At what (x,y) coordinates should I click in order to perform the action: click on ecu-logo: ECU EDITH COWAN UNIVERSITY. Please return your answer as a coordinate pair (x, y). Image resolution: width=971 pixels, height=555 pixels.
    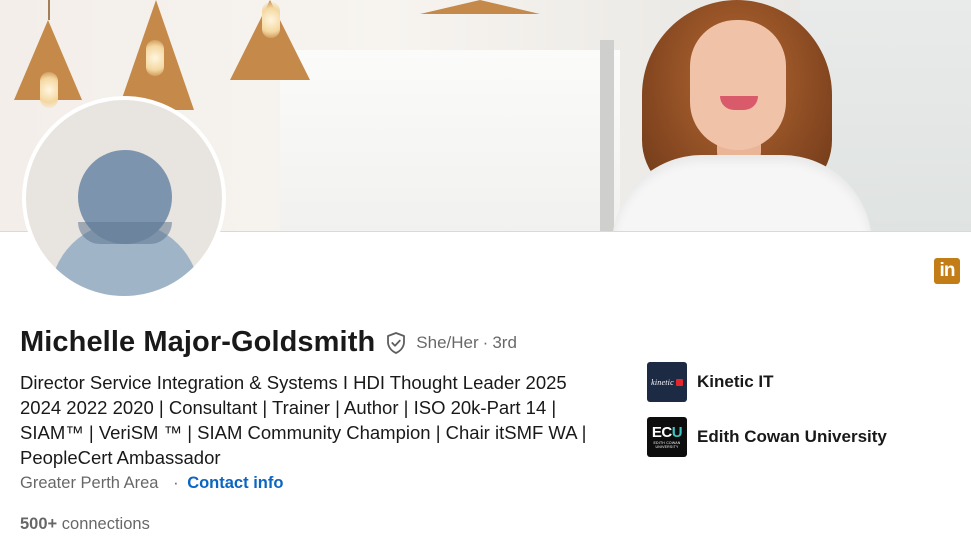
    Looking at the image, I should click on (667, 437).